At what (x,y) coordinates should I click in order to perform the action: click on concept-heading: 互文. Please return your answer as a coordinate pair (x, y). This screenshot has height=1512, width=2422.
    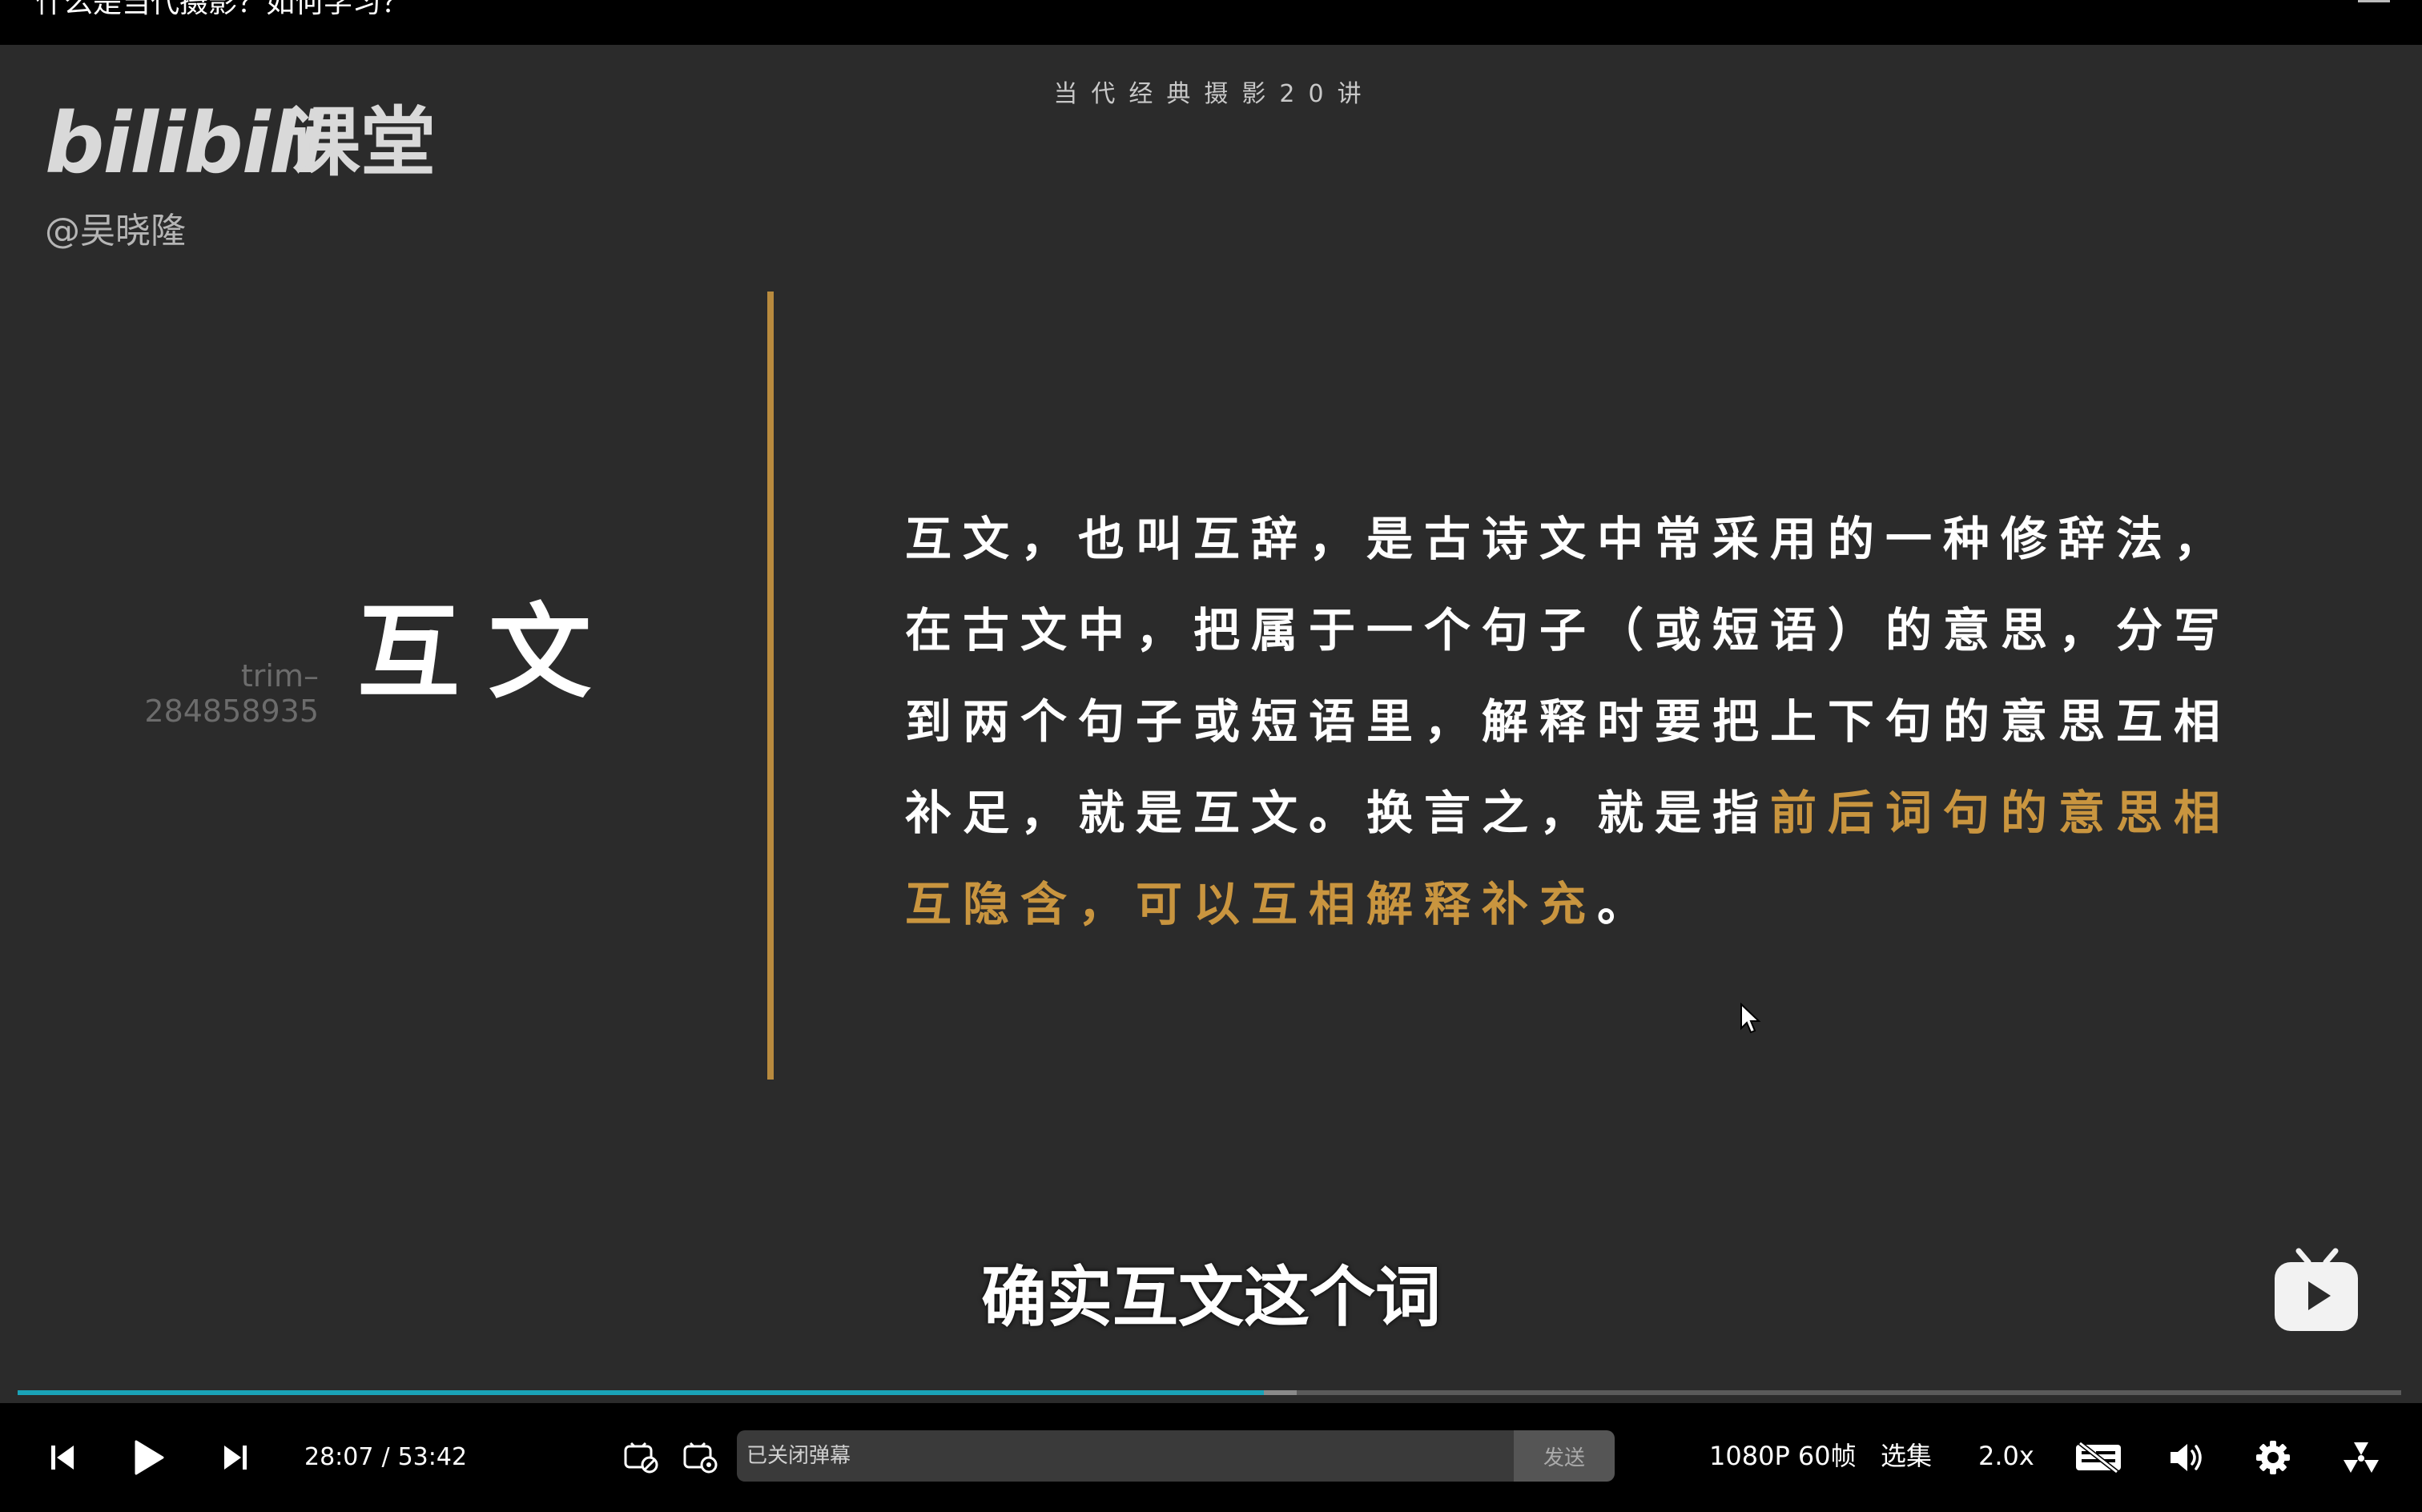
    Looking at the image, I should click on (489, 653).